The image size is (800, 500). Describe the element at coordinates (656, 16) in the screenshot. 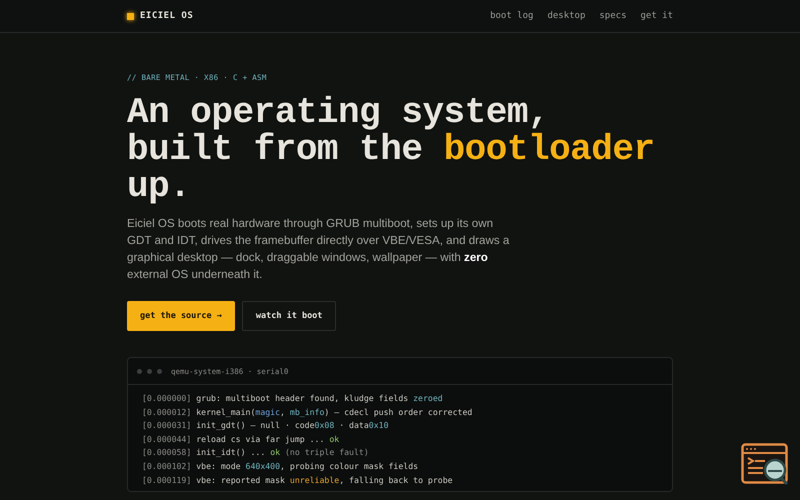

I see `nav-link: get it` at that location.